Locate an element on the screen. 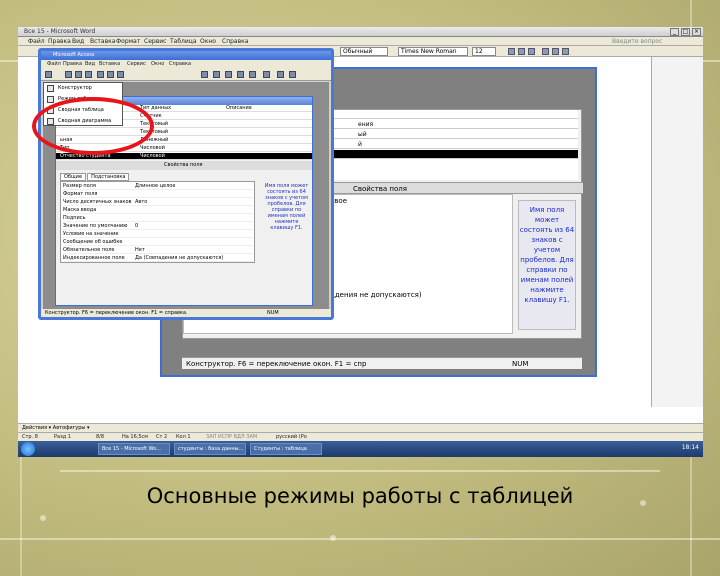  datasheet-view-icon is located at coordinates (50, 99).